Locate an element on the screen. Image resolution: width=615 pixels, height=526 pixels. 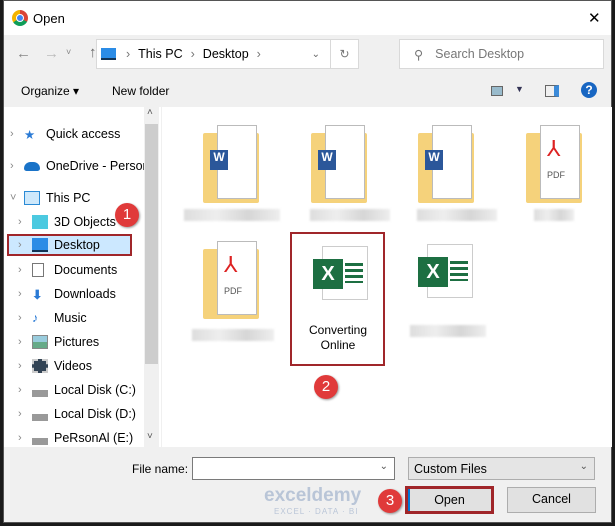
window-title: Open is located at coordinates (49, 18).